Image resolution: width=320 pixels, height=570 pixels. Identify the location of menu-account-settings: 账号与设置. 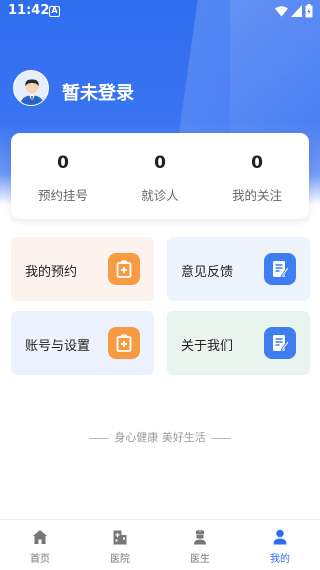
(82, 343).